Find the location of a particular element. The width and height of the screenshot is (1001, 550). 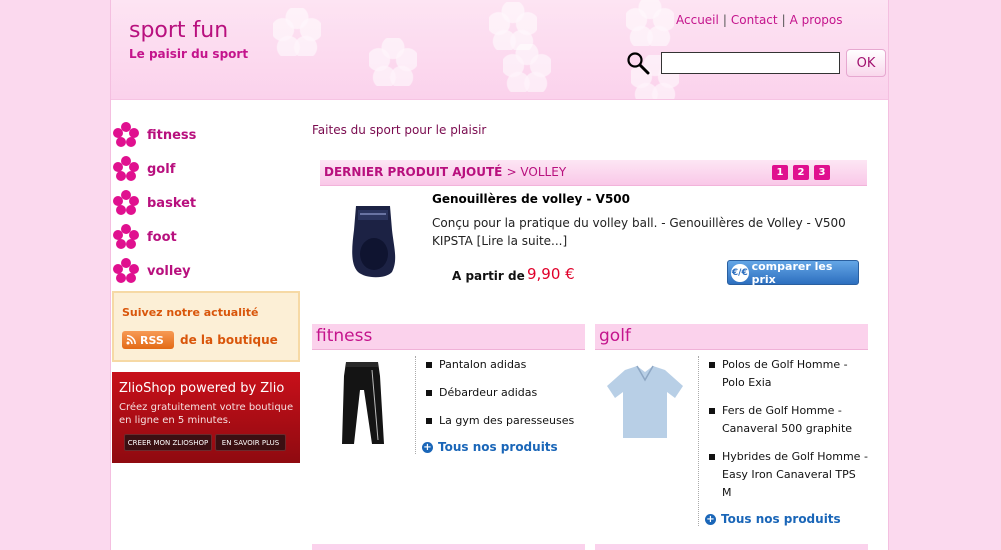

search-icon is located at coordinates (638, 63).